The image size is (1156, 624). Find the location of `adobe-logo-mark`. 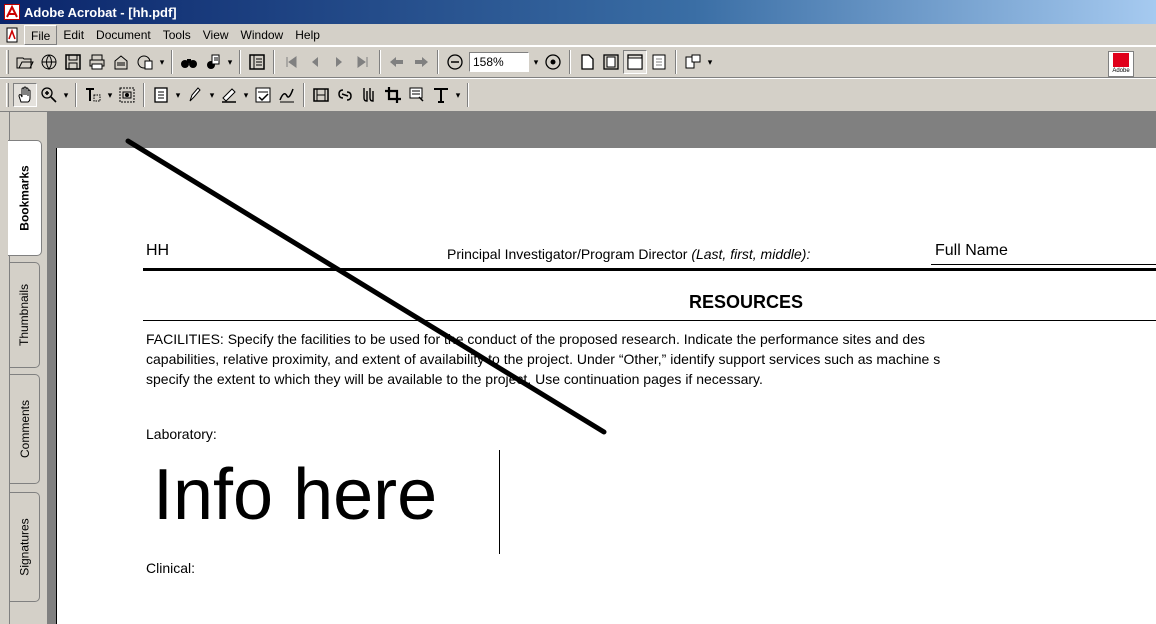

adobe-logo-mark is located at coordinates (1121, 60).